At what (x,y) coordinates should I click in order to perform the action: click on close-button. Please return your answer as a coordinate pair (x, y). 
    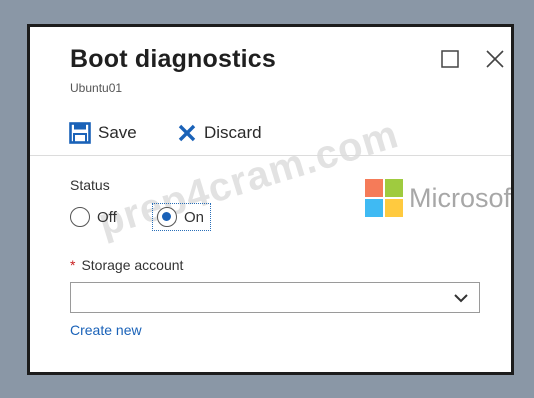
    Looking at the image, I should click on (495, 59).